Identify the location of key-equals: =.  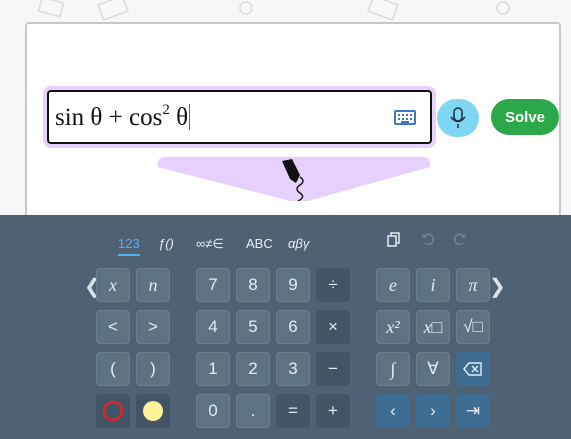
(293, 411).